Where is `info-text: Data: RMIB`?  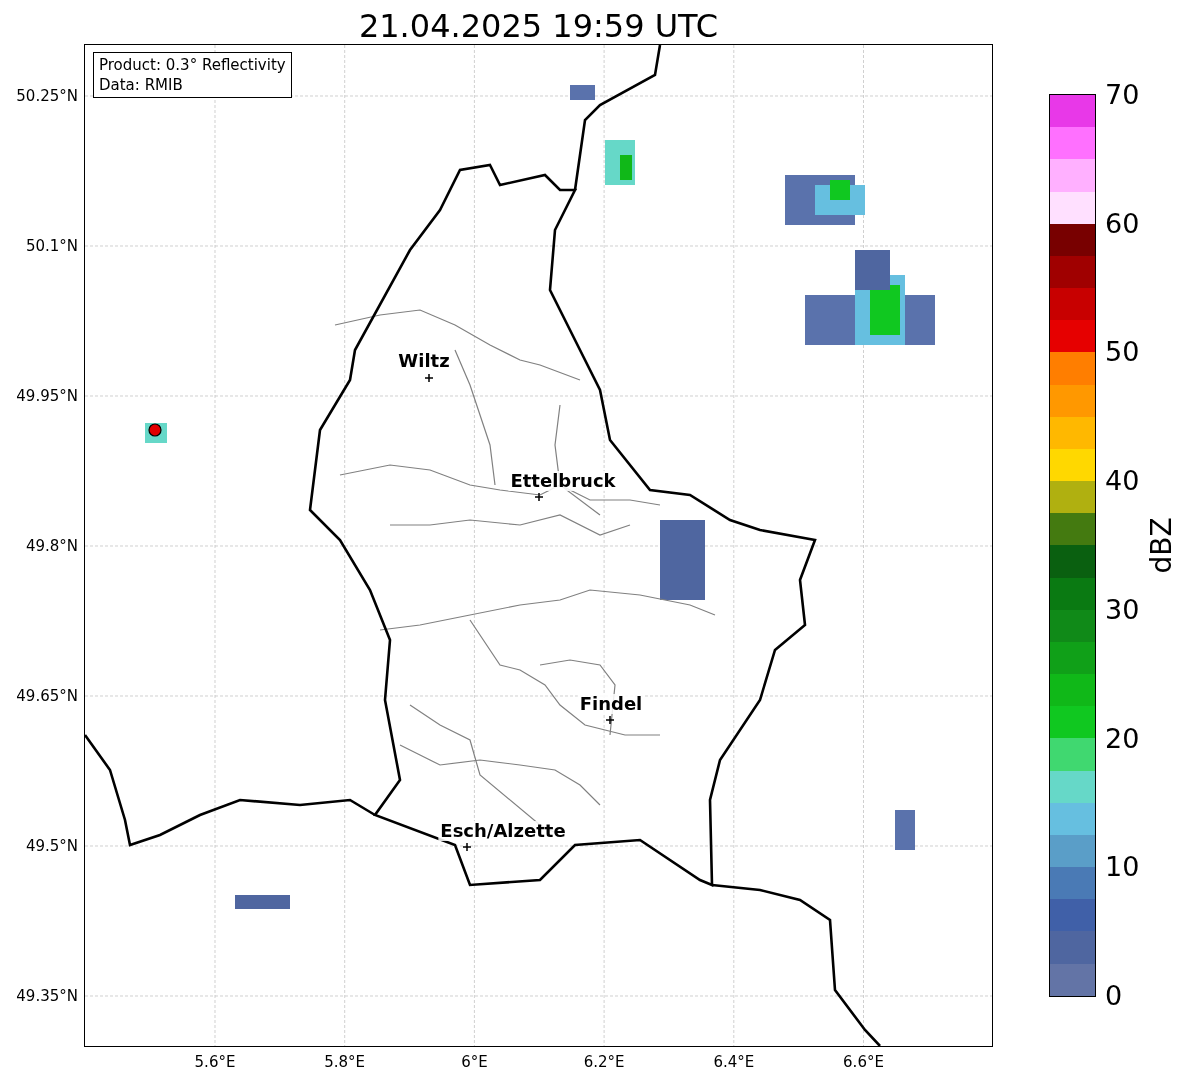
info-text: Data: RMIB is located at coordinates (141, 85).